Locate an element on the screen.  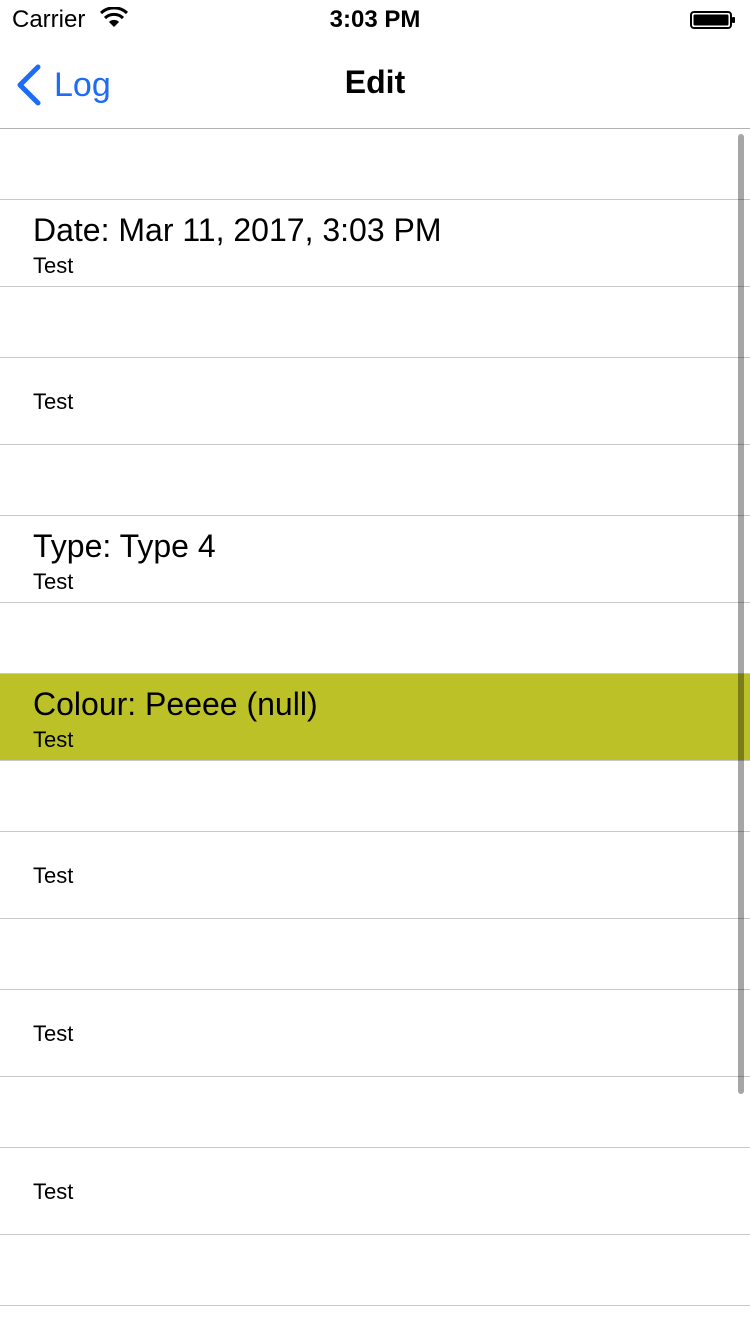
list-item-colour: Colour: Peeee (null) Test is located at coordinates (375, 717).